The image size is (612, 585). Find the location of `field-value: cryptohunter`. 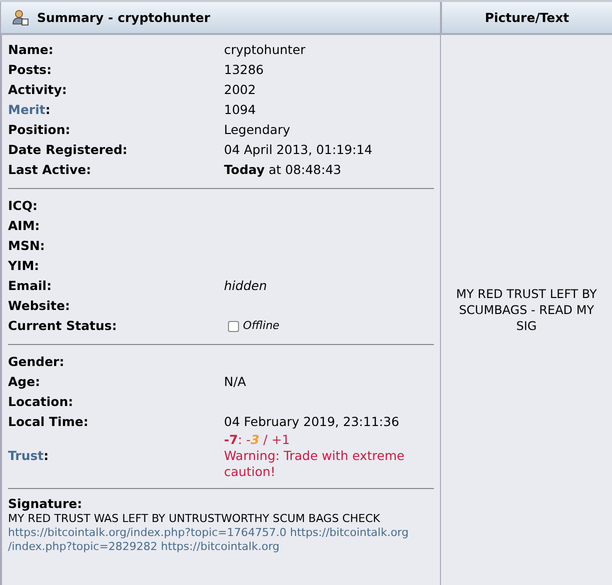

field-value: cryptohunter is located at coordinates (265, 50).